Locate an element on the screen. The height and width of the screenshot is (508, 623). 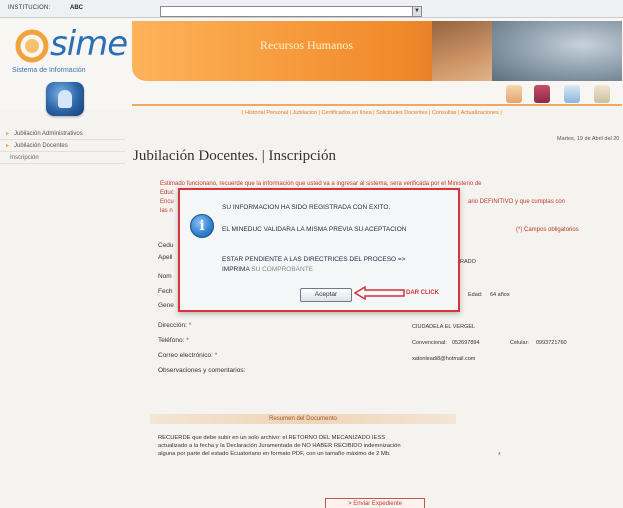
correo-label: Correo electrónico: * is located at coordinates (187, 355).